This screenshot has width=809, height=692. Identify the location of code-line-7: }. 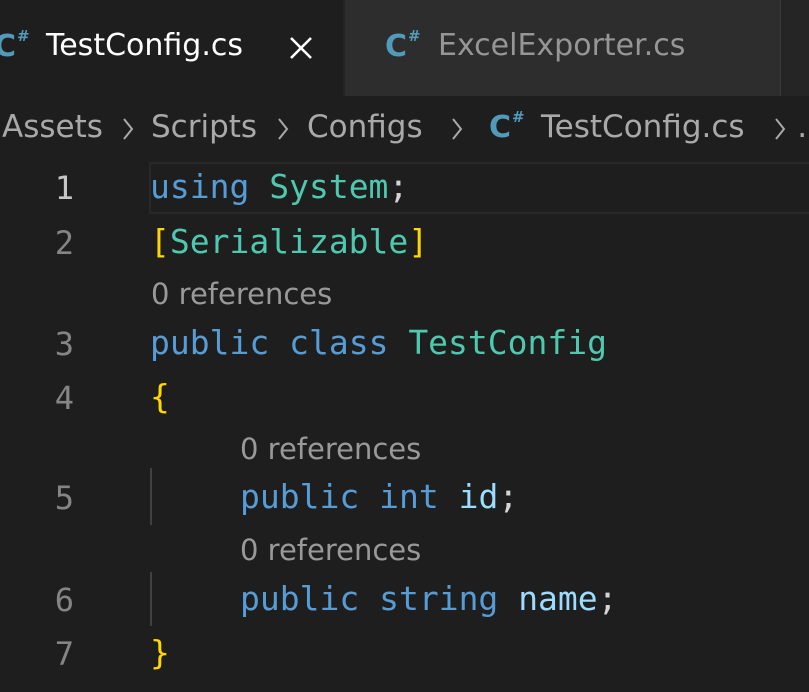
(160, 652).